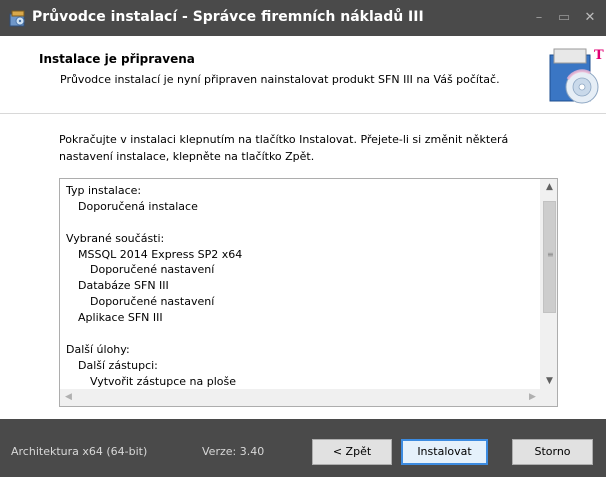 This screenshot has height=477, width=606. I want to click on summary-line: Další úlohy:, so click(98, 349).